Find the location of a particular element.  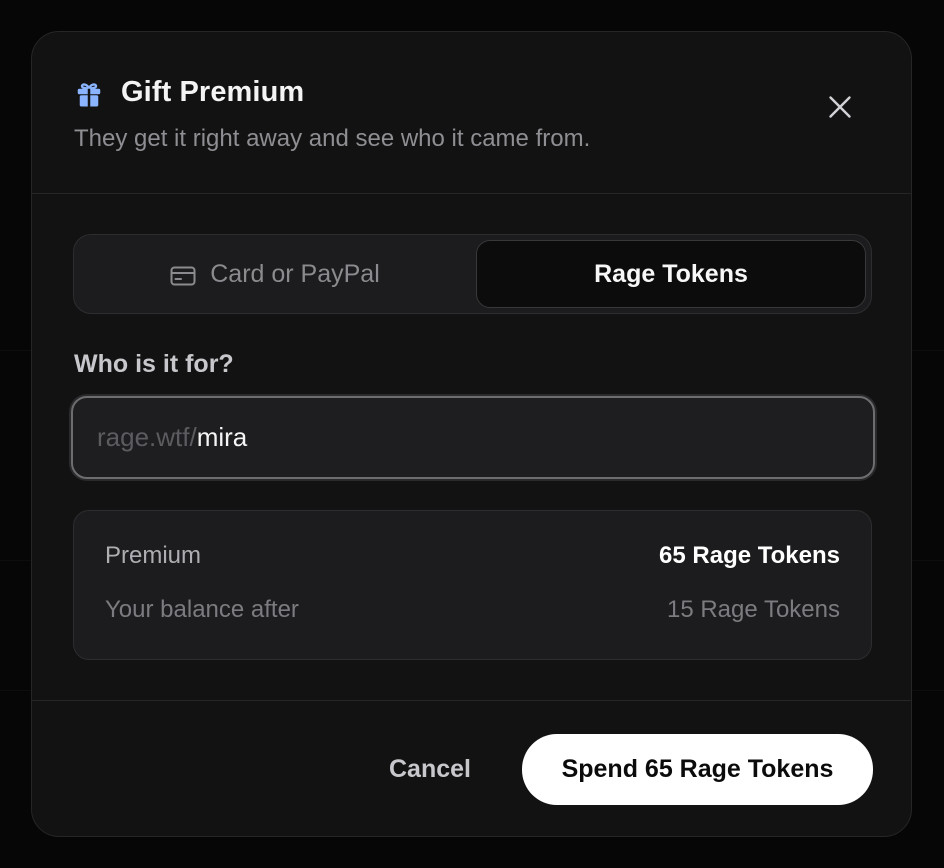

summary-row-premium: Premium 65 Rage Tokens is located at coordinates (472, 556).